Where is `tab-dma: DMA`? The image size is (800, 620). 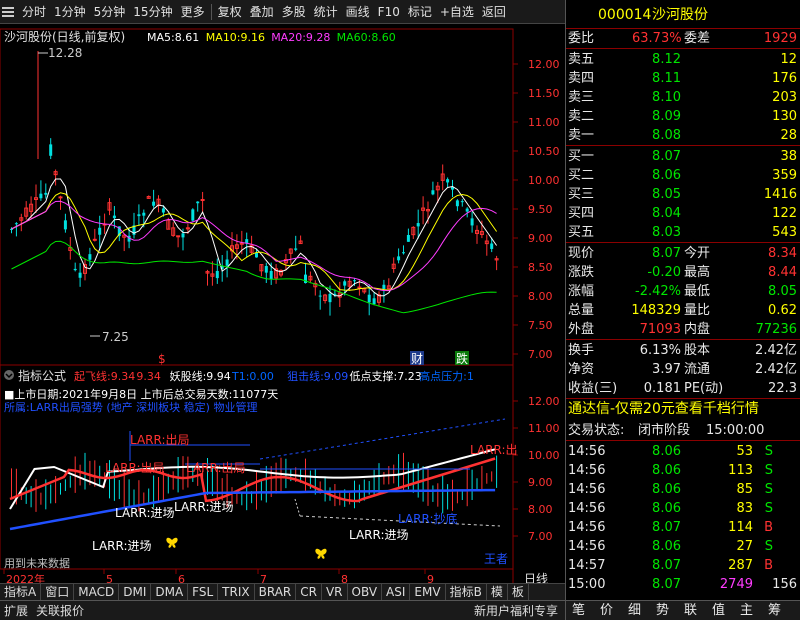
tab-dma: DMA is located at coordinates (170, 592).